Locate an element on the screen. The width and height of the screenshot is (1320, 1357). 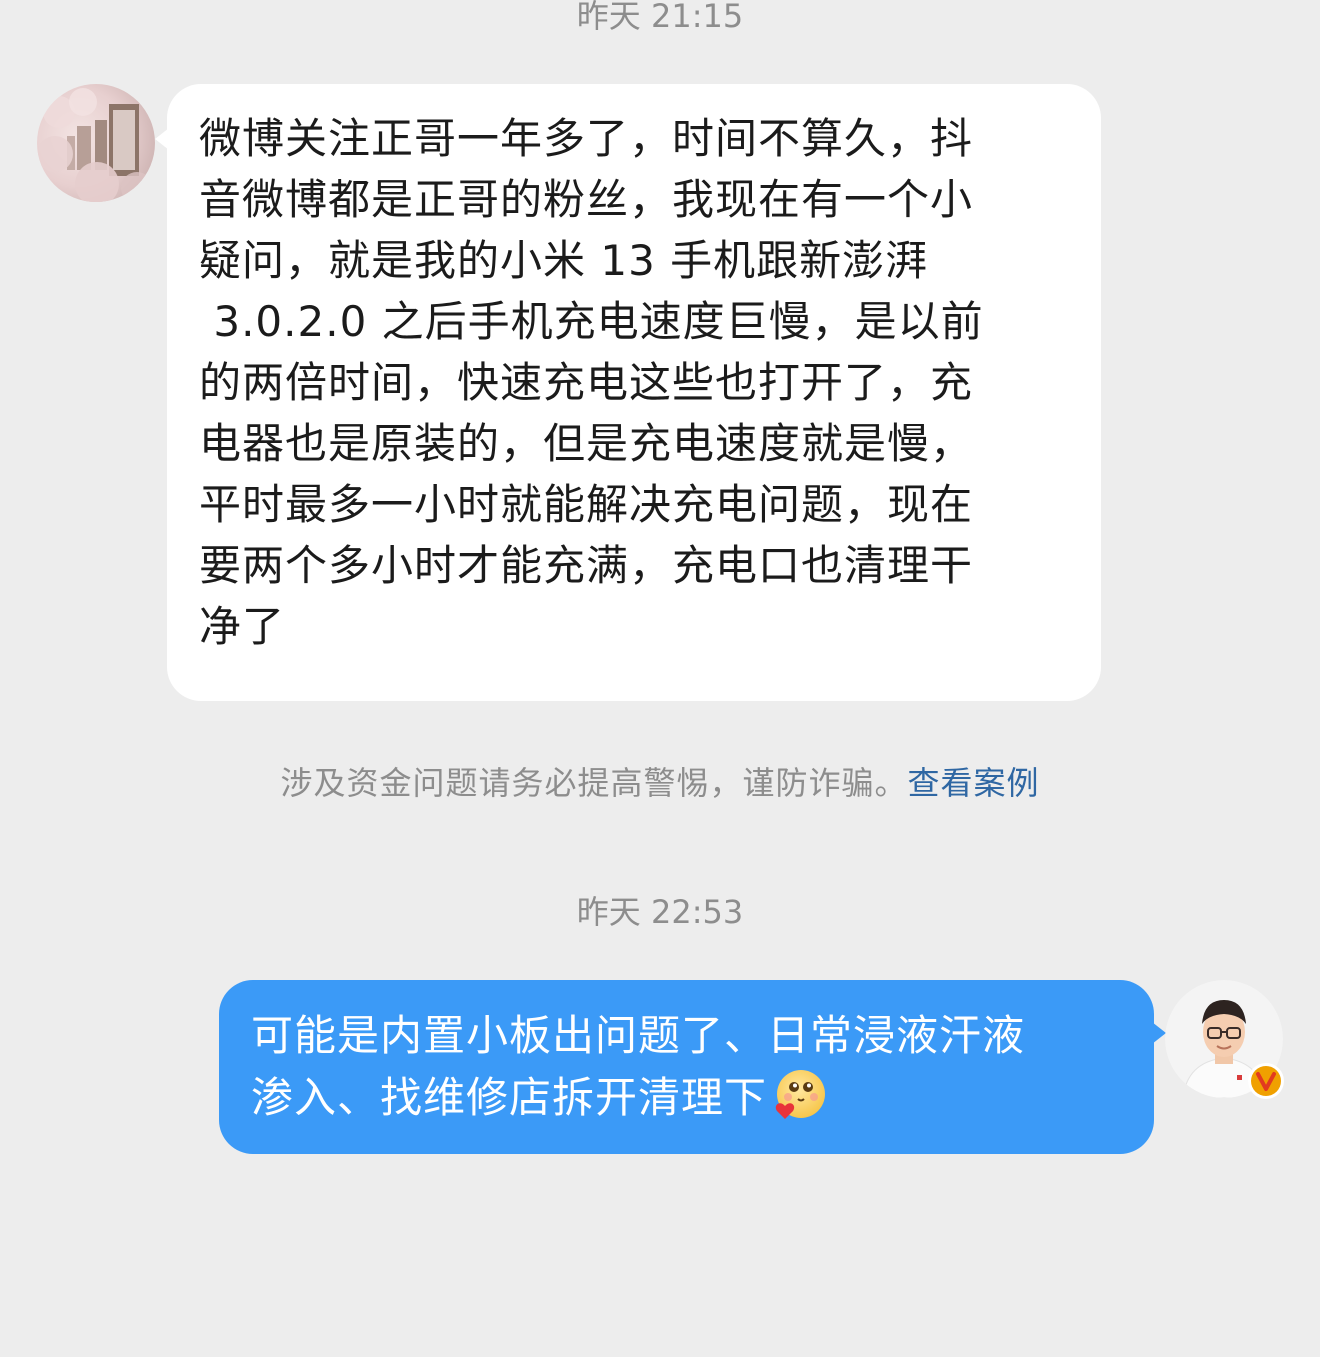
message-line: 微博关注正哥一年多了，时间不算久，抖 is located at coordinates (586, 138).